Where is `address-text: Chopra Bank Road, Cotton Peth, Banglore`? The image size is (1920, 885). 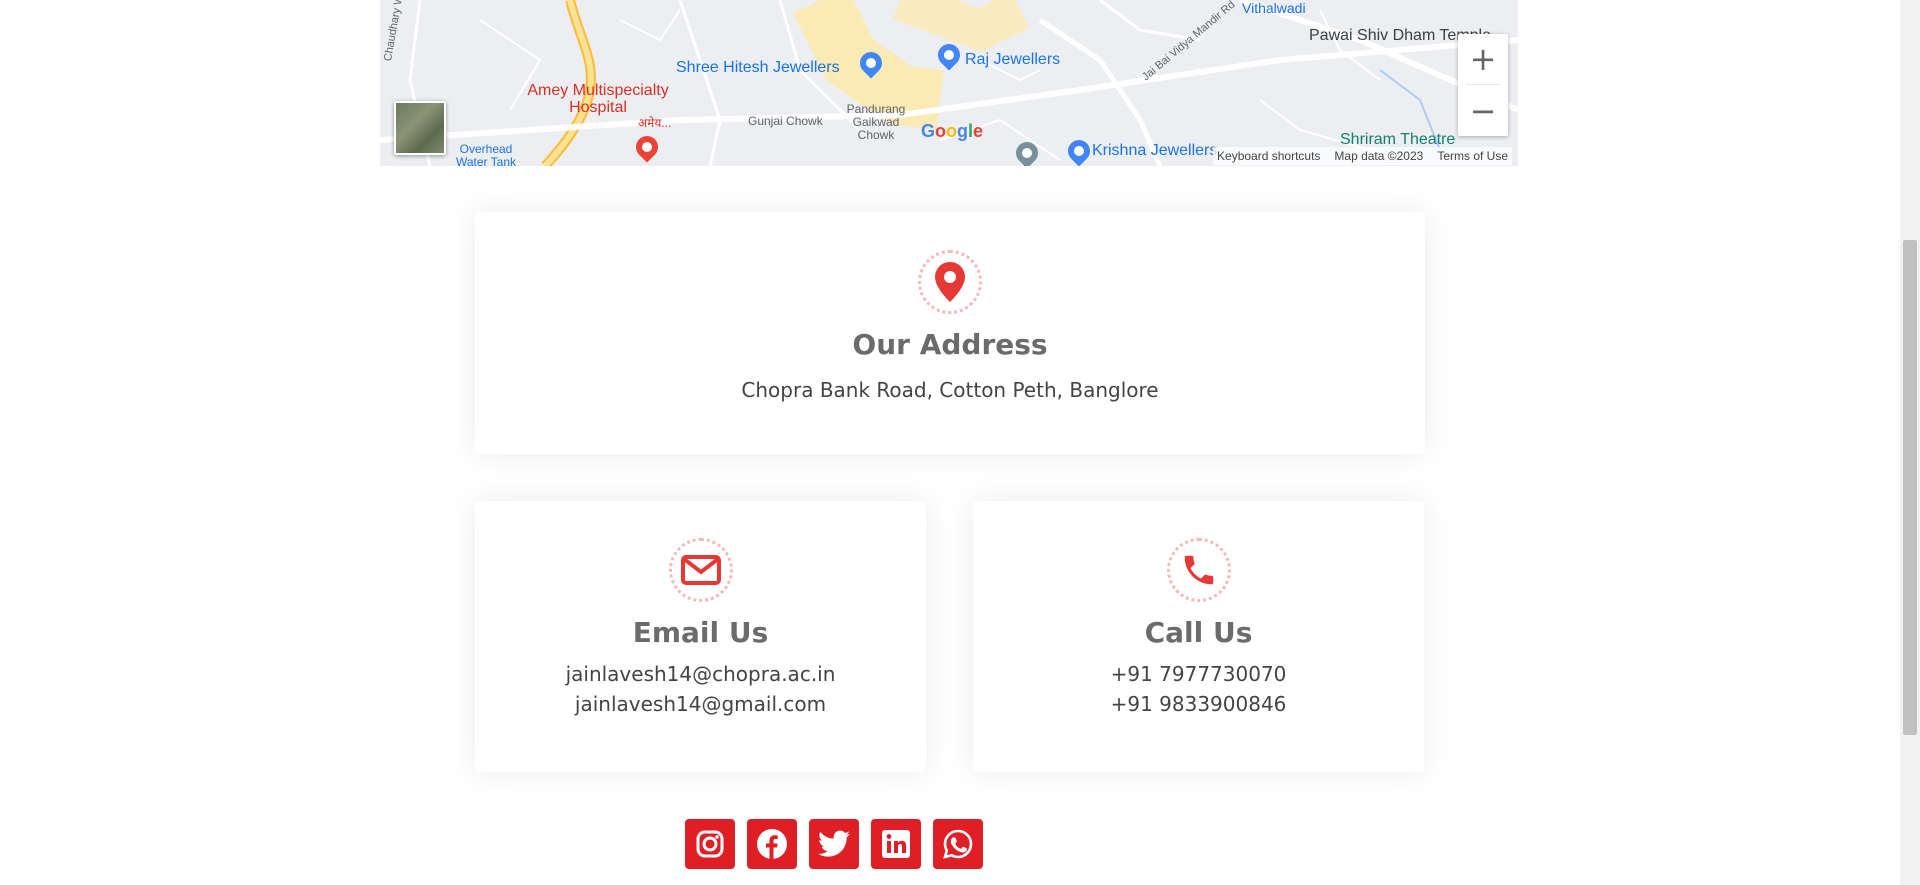 address-text: Chopra Bank Road, Cotton Peth, Banglore is located at coordinates (950, 390).